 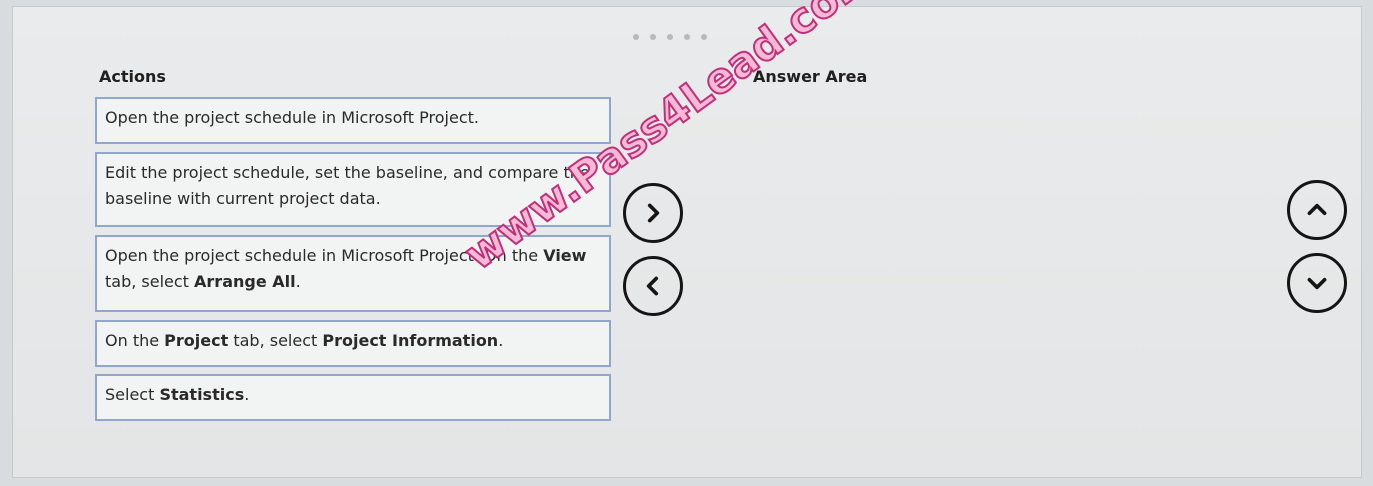 I want to click on action-keyword: Statistics, so click(x=202, y=394).